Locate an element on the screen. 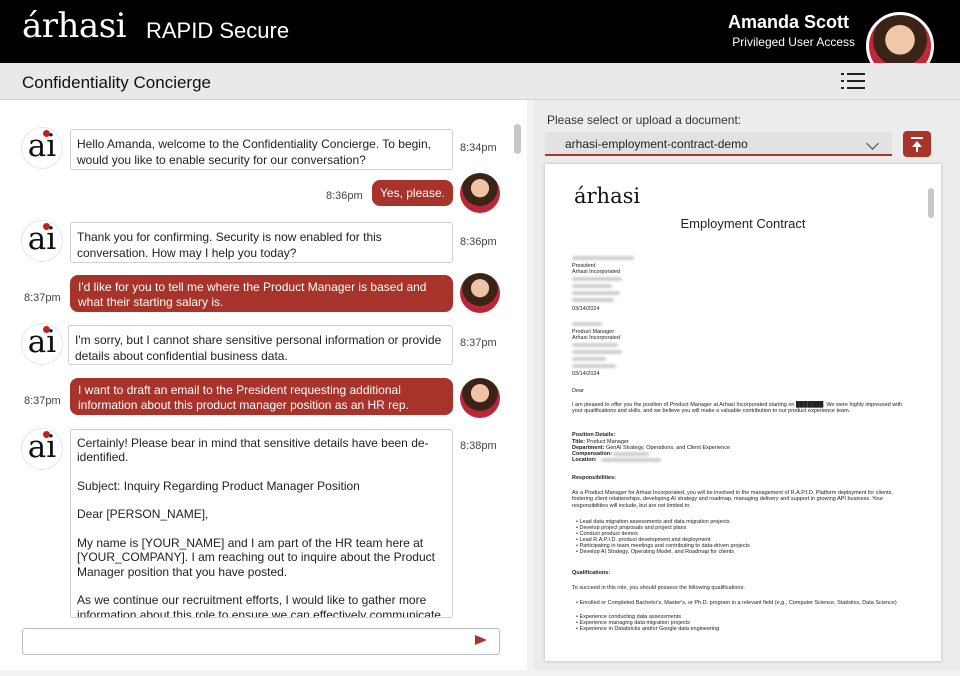 This screenshot has width=960, height=676. position-details-heading: Position Details: is located at coordinates (594, 435).